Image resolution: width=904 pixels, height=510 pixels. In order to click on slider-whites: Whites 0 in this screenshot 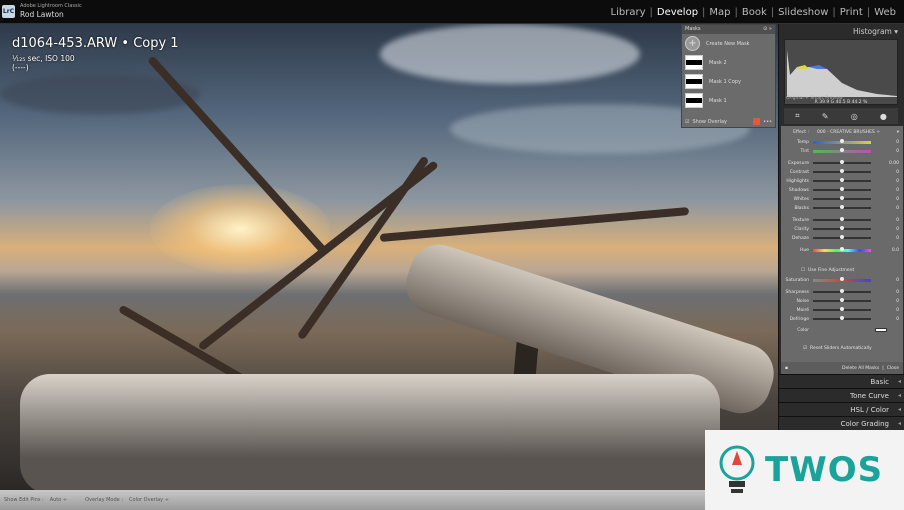, I will do `click(842, 199)`.